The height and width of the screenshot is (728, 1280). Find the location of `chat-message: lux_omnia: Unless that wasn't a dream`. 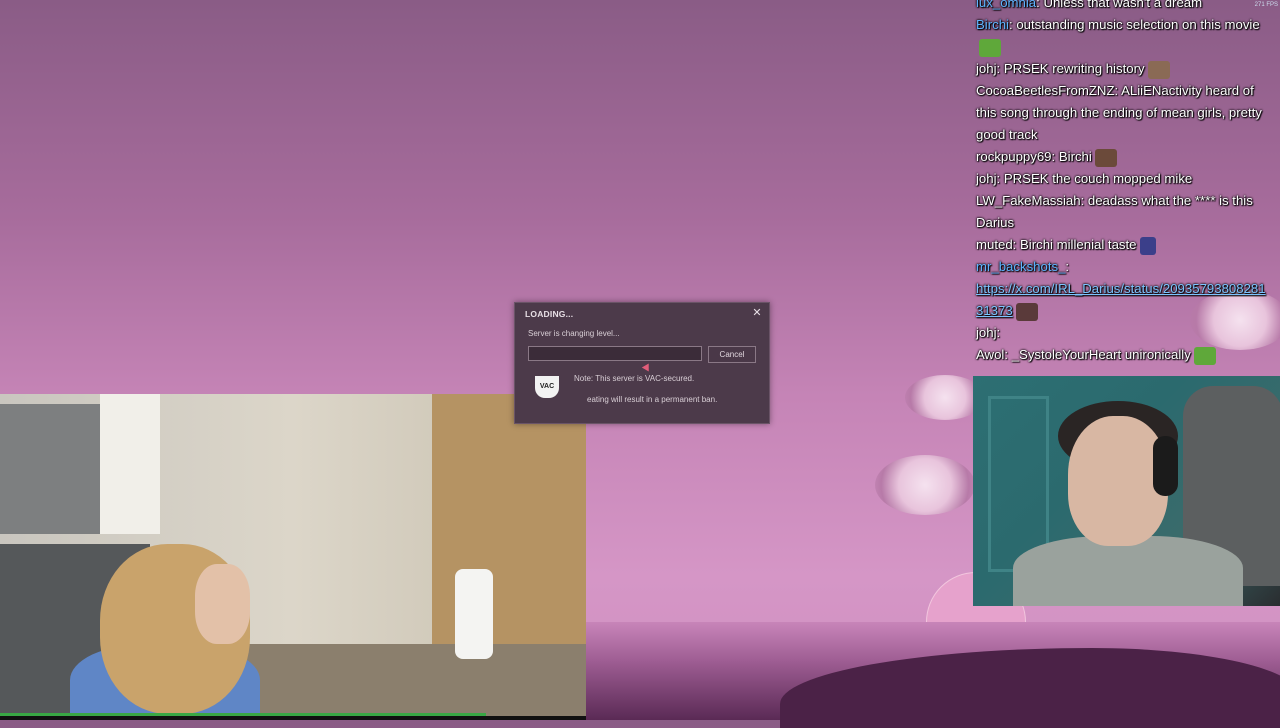

chat-message: lux_omnia: Unless that wasn't a dream is located at coordinates (1120, 7).